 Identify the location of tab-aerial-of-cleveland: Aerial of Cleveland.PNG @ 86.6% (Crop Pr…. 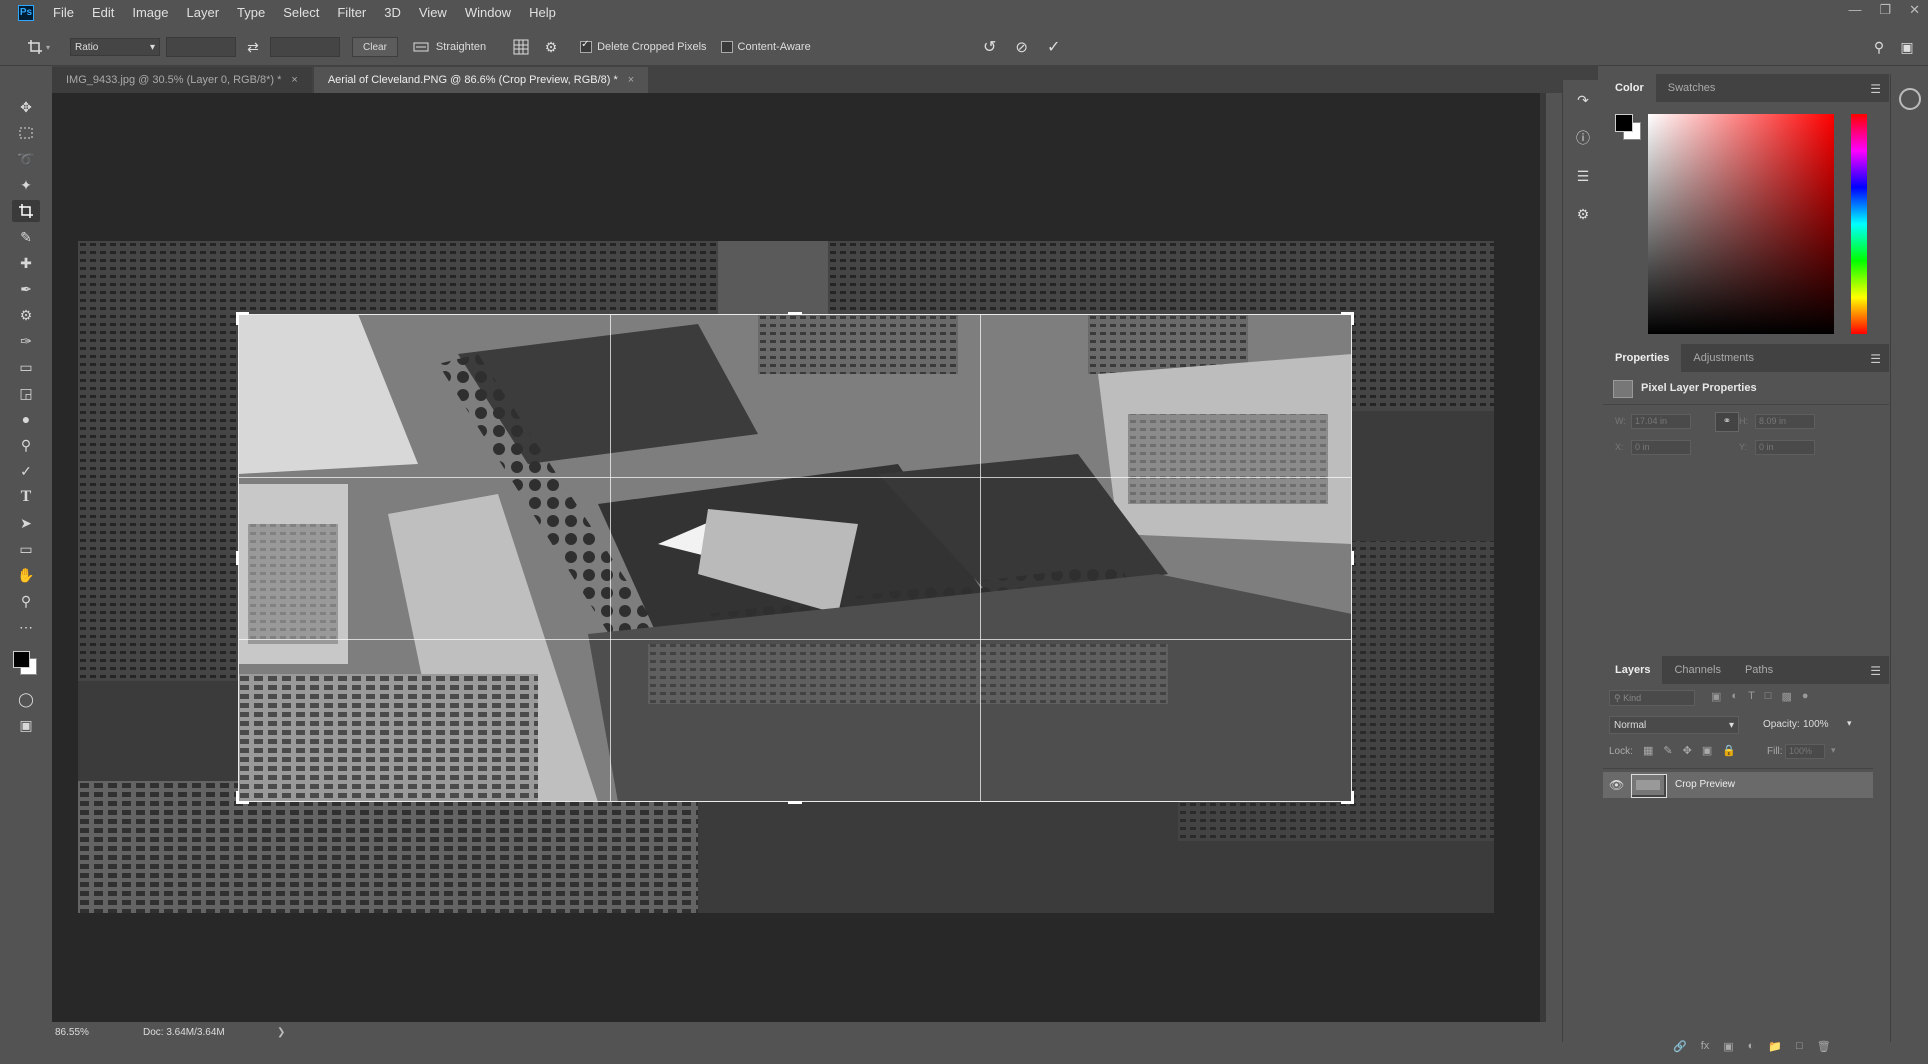
(481, 80).